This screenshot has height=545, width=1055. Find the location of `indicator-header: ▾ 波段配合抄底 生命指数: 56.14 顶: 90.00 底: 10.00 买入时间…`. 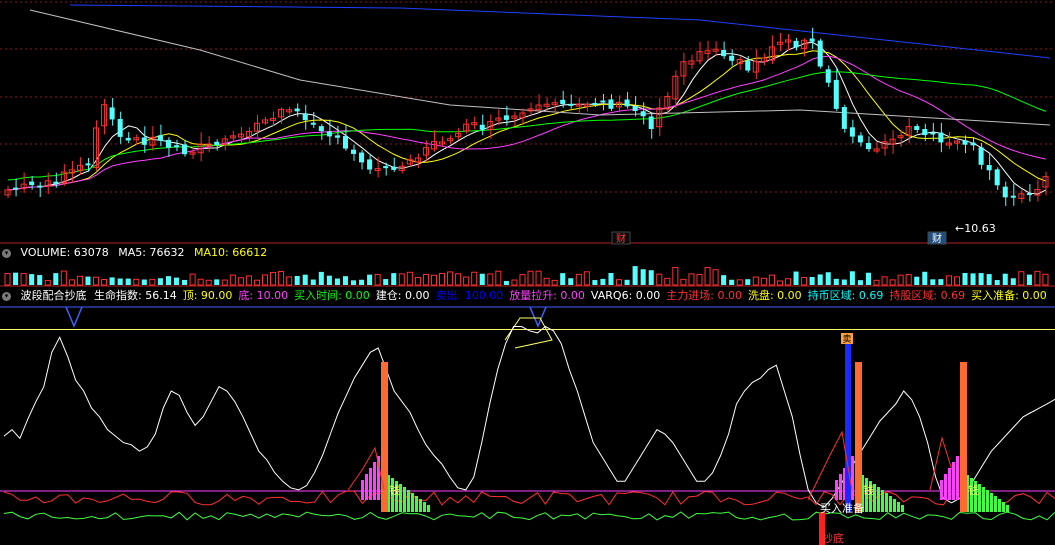

indicator-header: ▾ 波段配合抄底 生命指数: 56.14 顶: 90.00 底: 10.00 买入时间… is located at coordinates (527, 296).